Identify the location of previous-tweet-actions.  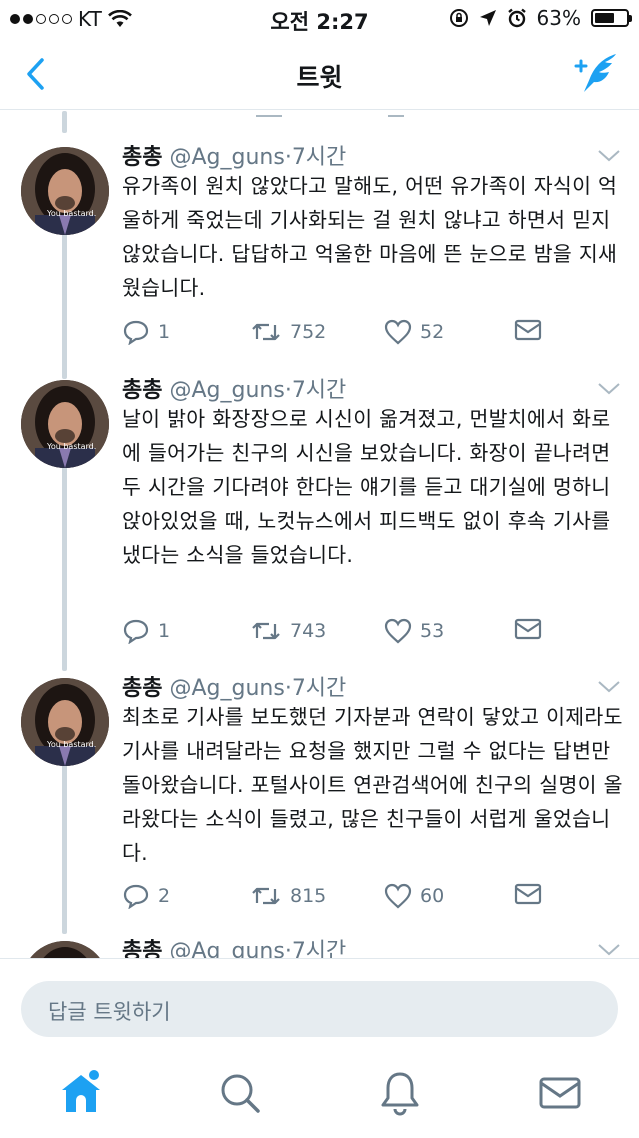
(319, 118).